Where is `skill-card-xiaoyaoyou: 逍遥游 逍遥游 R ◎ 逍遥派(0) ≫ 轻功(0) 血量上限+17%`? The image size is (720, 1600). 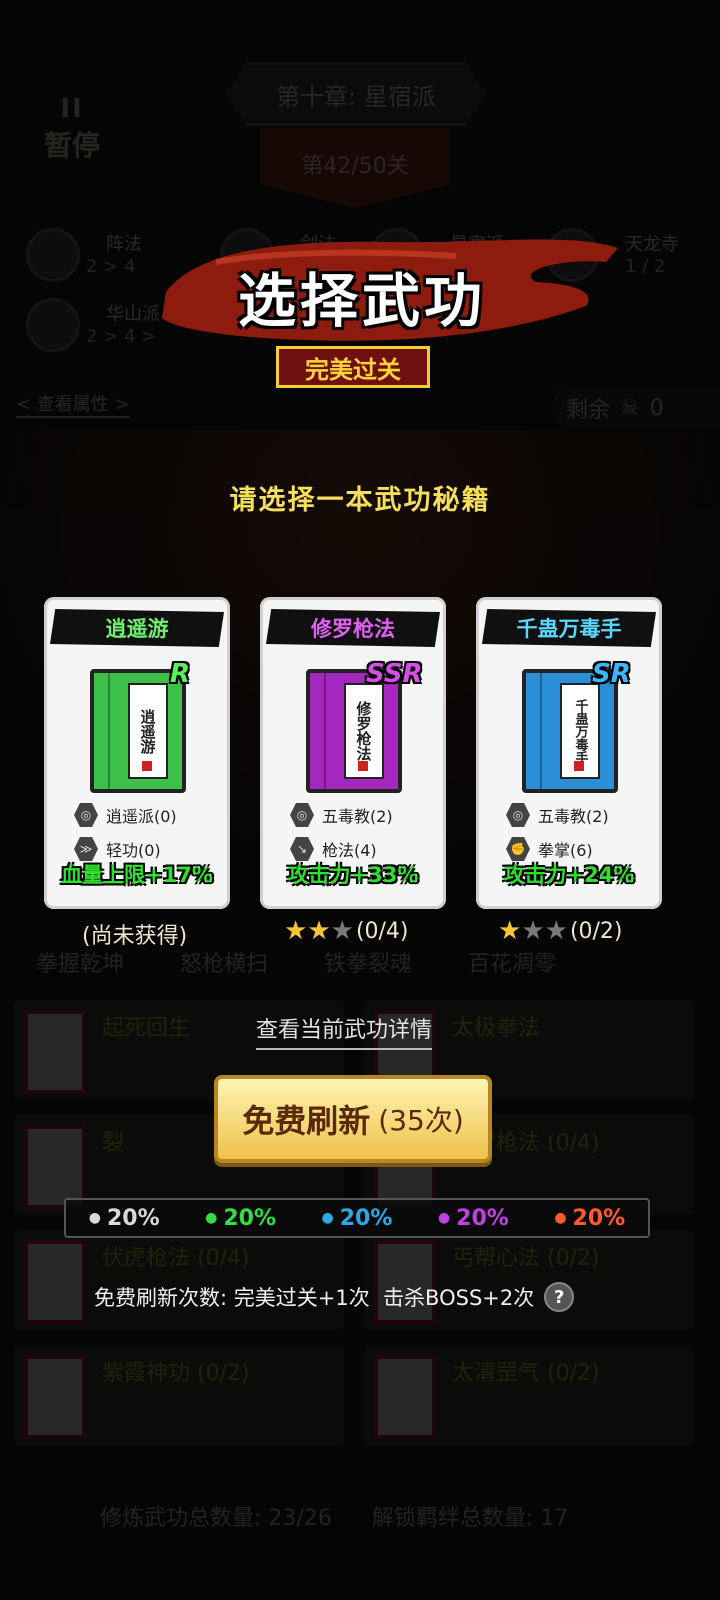
skill-card-xiaoyaoyou: 逍遥游 逍遥游 R ◎ 逍遥派(0) ≫ 轻功(0) 血量上限+17% is located at coordinates (137, 753).